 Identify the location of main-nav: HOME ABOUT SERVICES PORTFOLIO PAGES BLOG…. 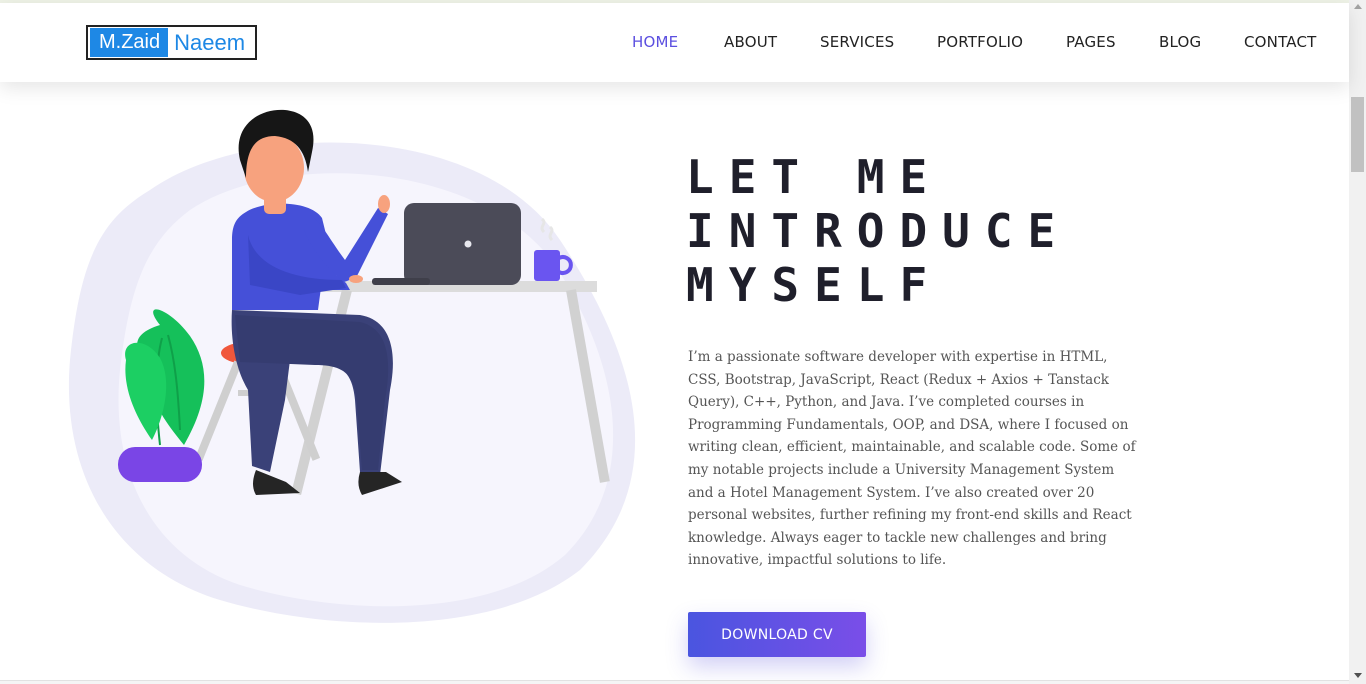
(674, 44).